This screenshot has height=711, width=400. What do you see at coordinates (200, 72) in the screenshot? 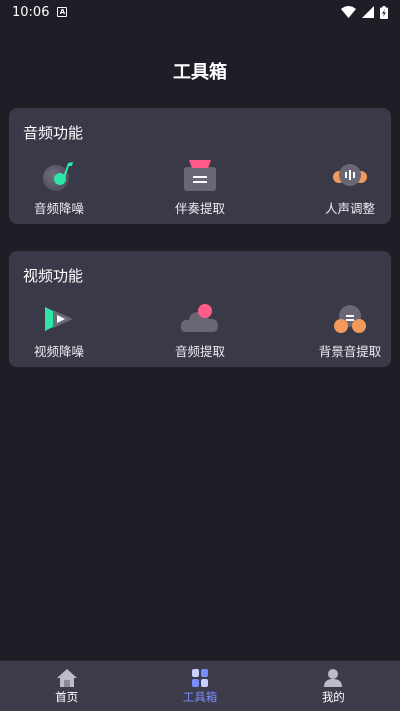
I see `page-title: 工具箱` at bounding box center [200, 72].